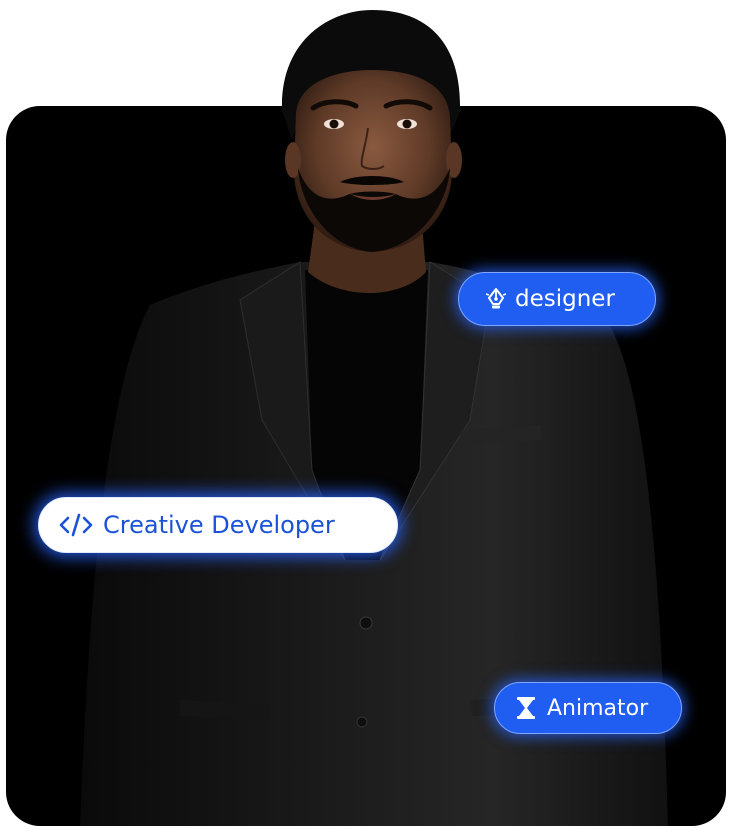 This screenshot has width=732, height=829. I want to click on animator-chip: Animator, so click(588, 708).